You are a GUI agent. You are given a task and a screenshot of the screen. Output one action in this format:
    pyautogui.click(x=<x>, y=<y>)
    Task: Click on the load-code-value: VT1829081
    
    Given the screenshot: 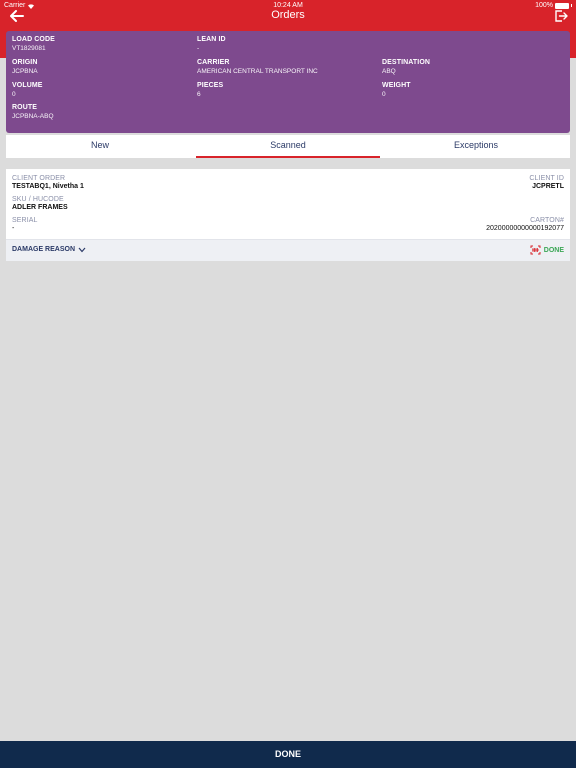 What is the action you would take?
    pyautogui.click(x=29, y=48)
    